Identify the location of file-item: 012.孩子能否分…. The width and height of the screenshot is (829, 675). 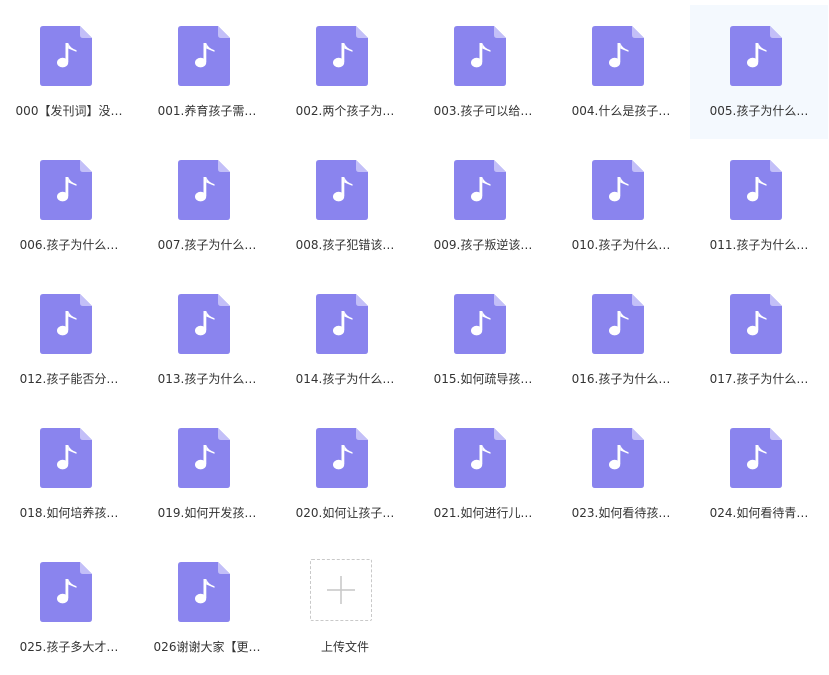
(69, 340).